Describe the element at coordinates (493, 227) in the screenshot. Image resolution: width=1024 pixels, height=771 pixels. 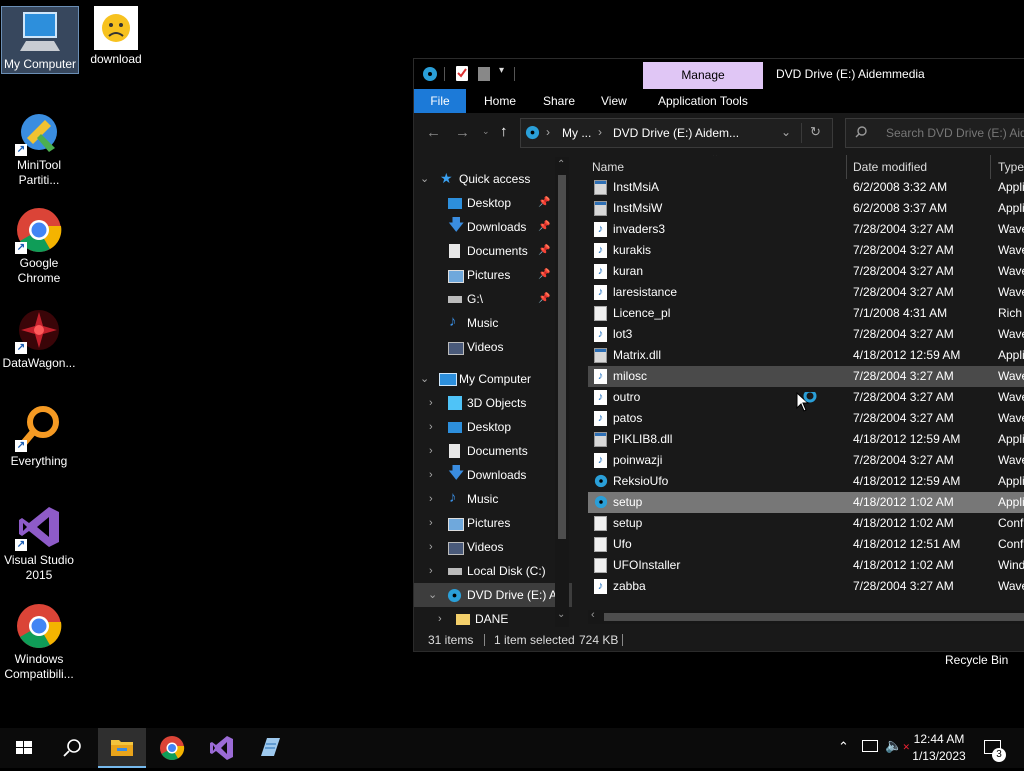
I see `nav-item-downloads: 🡇 Downloads 📌` at that location.